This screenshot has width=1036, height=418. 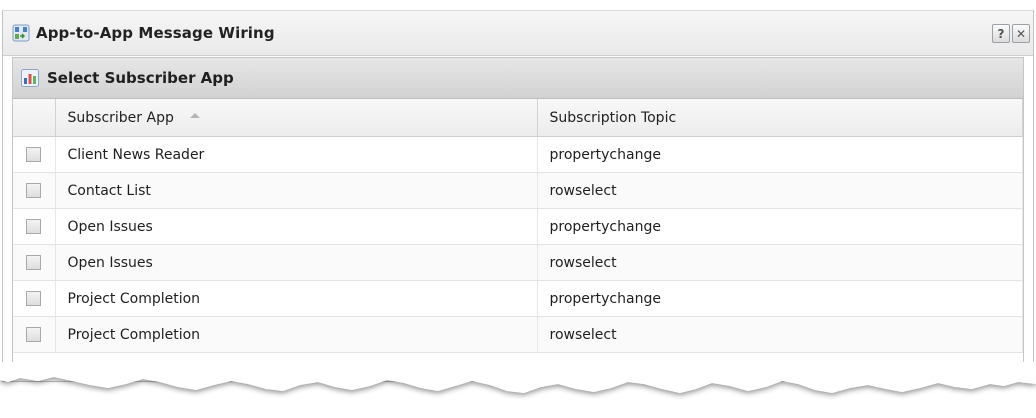 What do you see at coordinates (613, 117) in the screenshot?
I see `column-header-label: Subscription Topic` at bounding box center [613, 117].